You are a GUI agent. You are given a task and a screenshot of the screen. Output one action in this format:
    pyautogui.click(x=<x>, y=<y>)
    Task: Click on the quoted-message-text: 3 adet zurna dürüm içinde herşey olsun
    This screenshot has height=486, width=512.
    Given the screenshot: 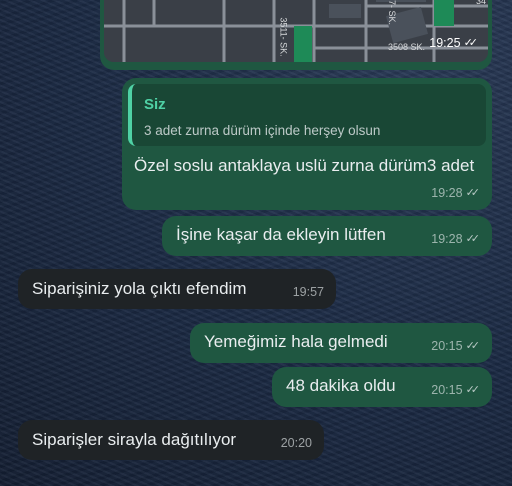 What is the action you would take?
    pyautogui.click(x=262, y=130)
    